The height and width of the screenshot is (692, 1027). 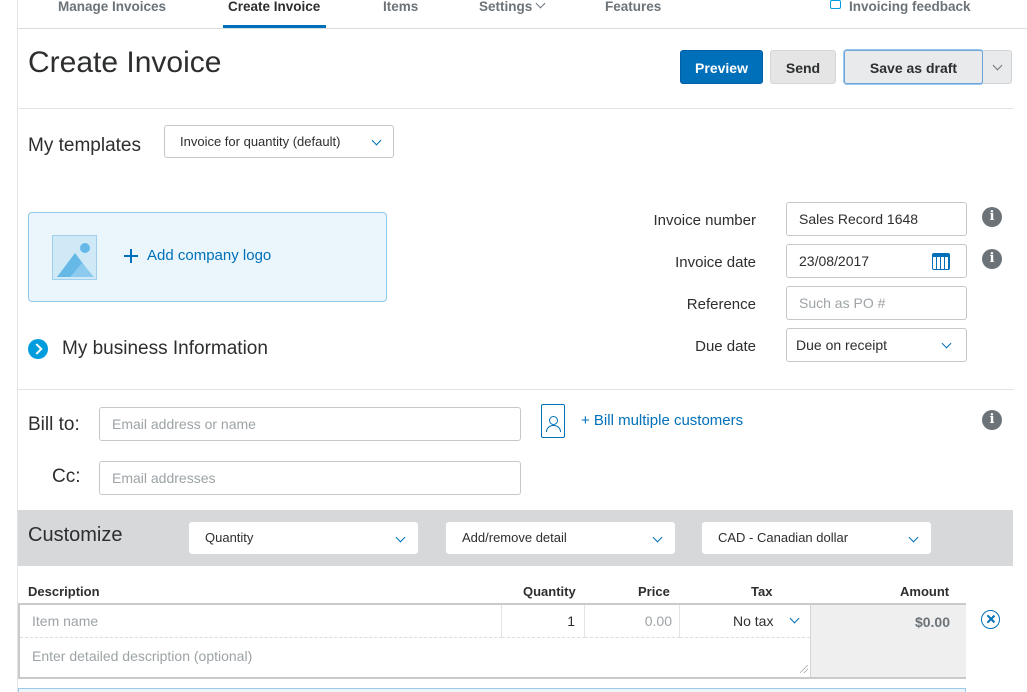 I want to click on invoice-number-input, so click(x=876, y=219).